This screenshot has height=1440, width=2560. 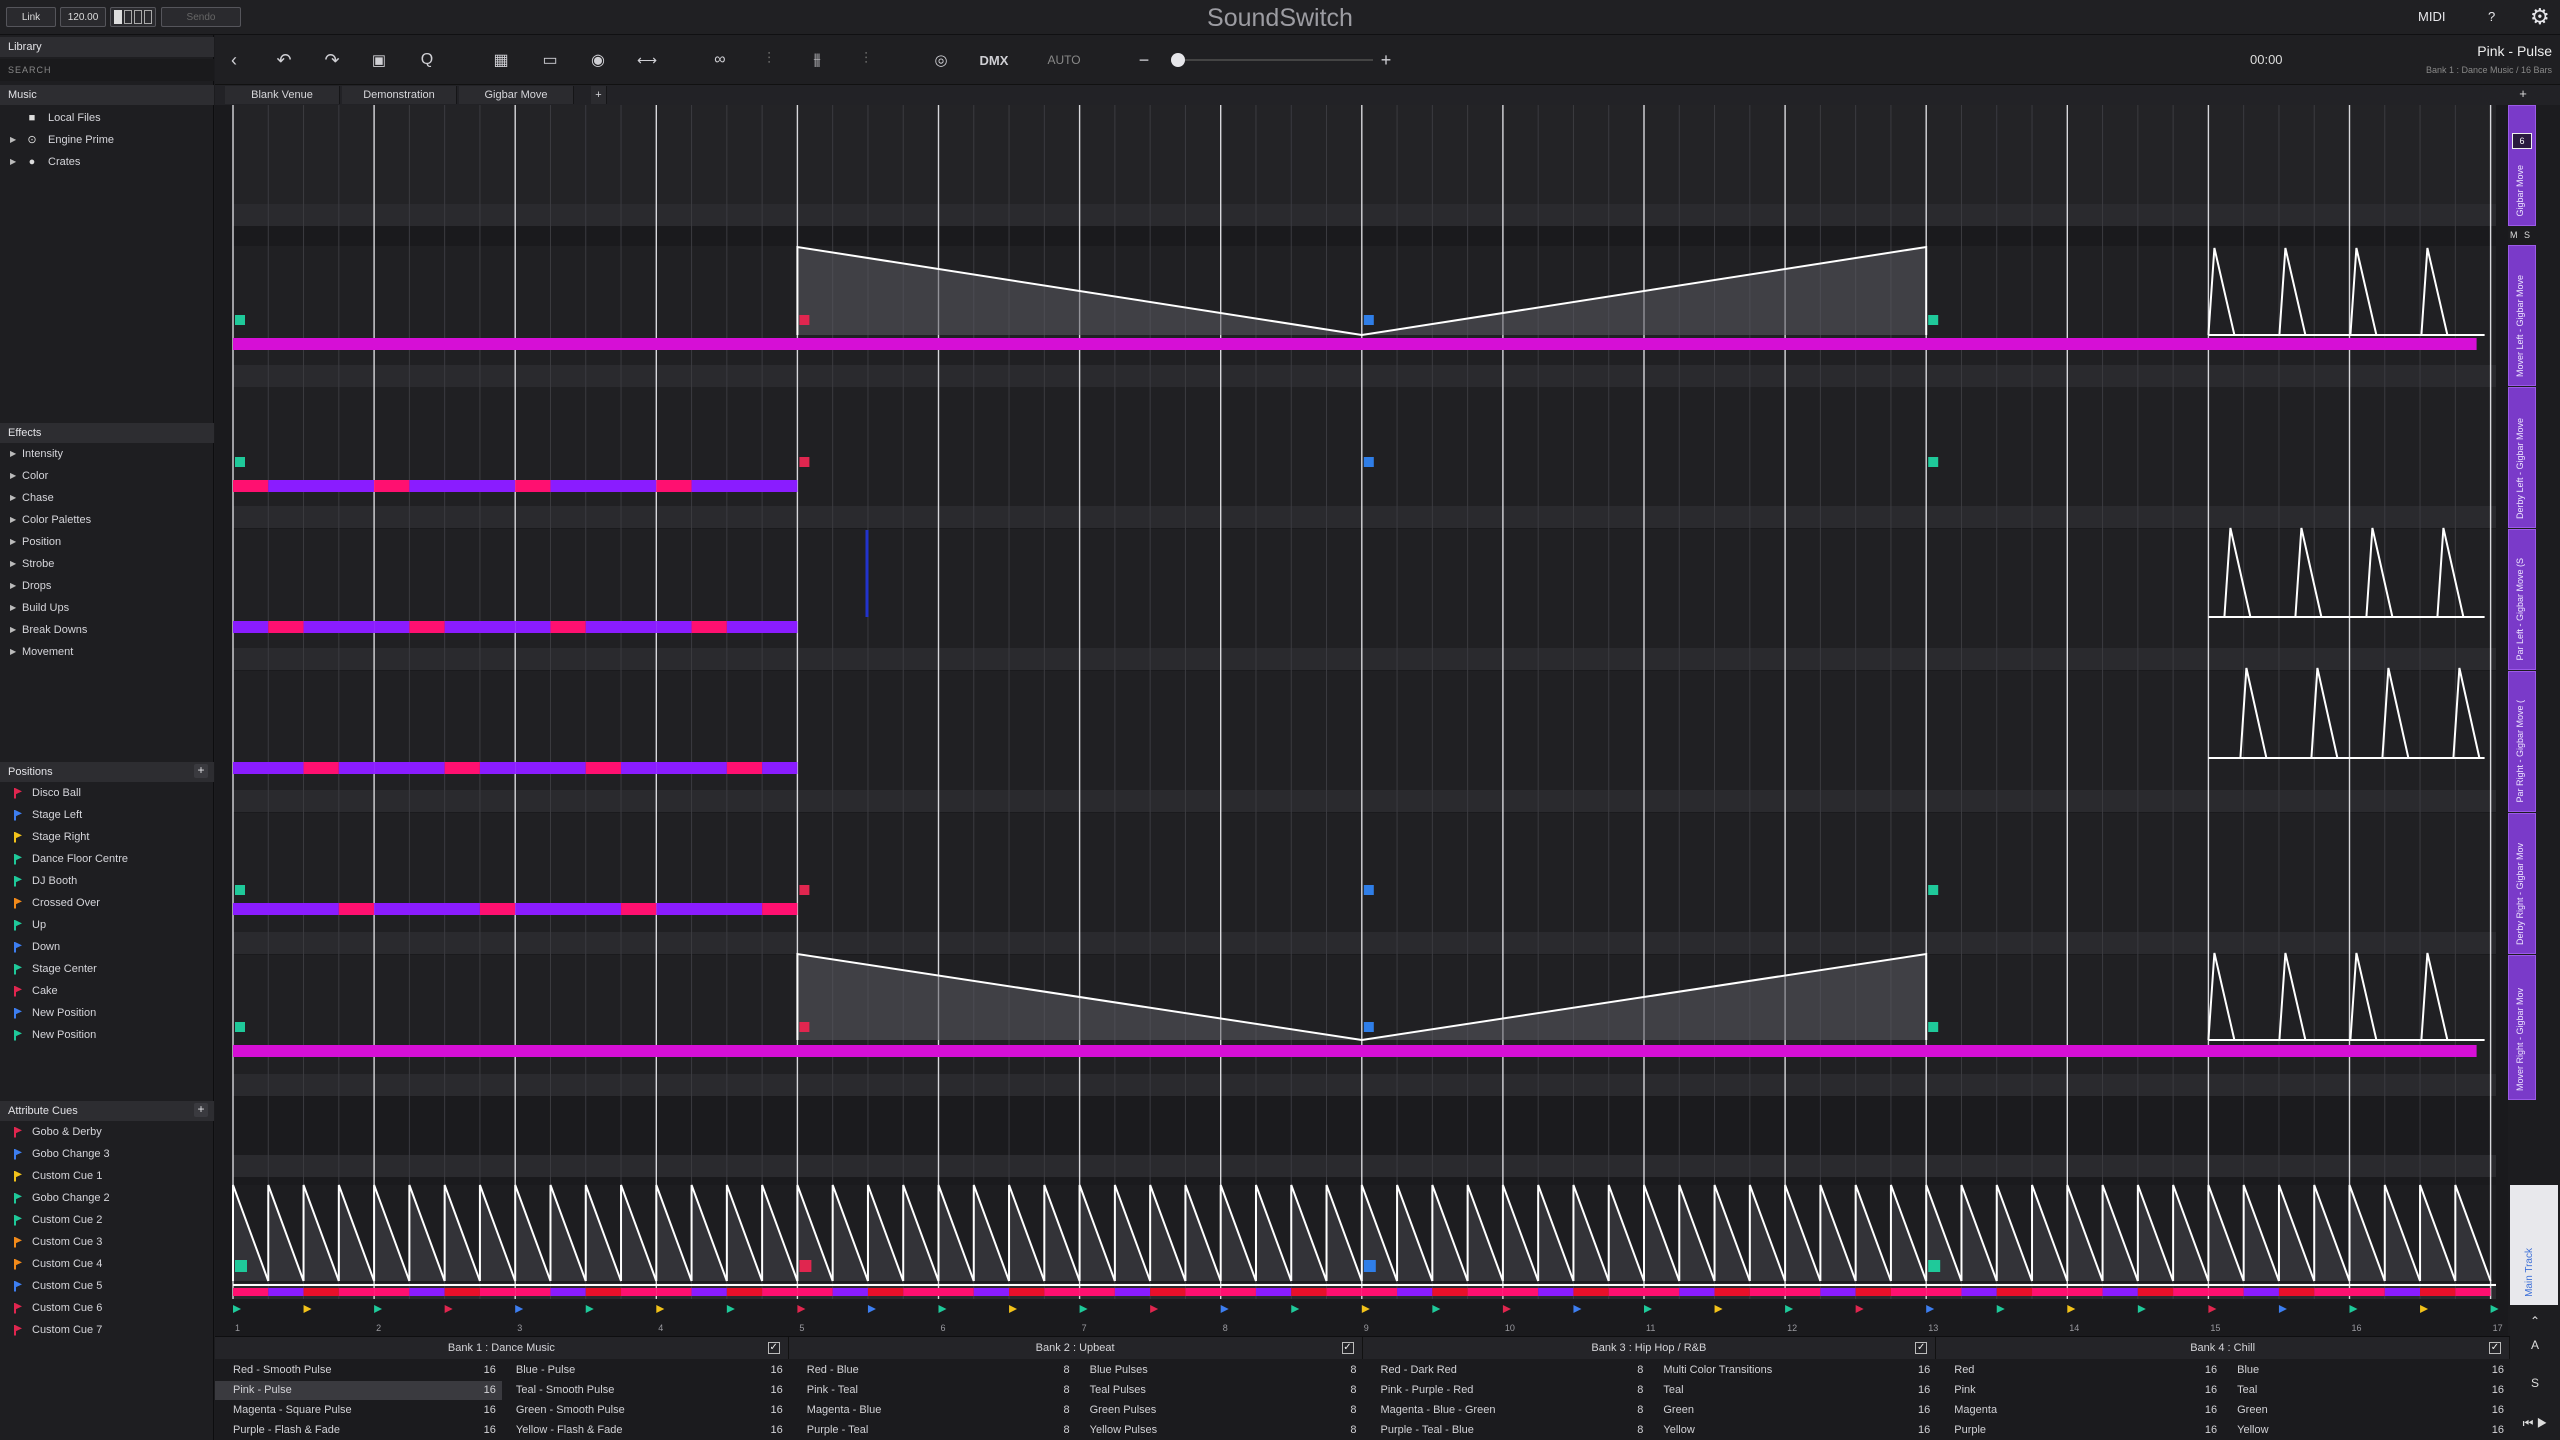 What do you see at coordinates (598, 60) in the screenshot?
I see `color-wheel-icon: ◉` at bounding box center [598, 60].